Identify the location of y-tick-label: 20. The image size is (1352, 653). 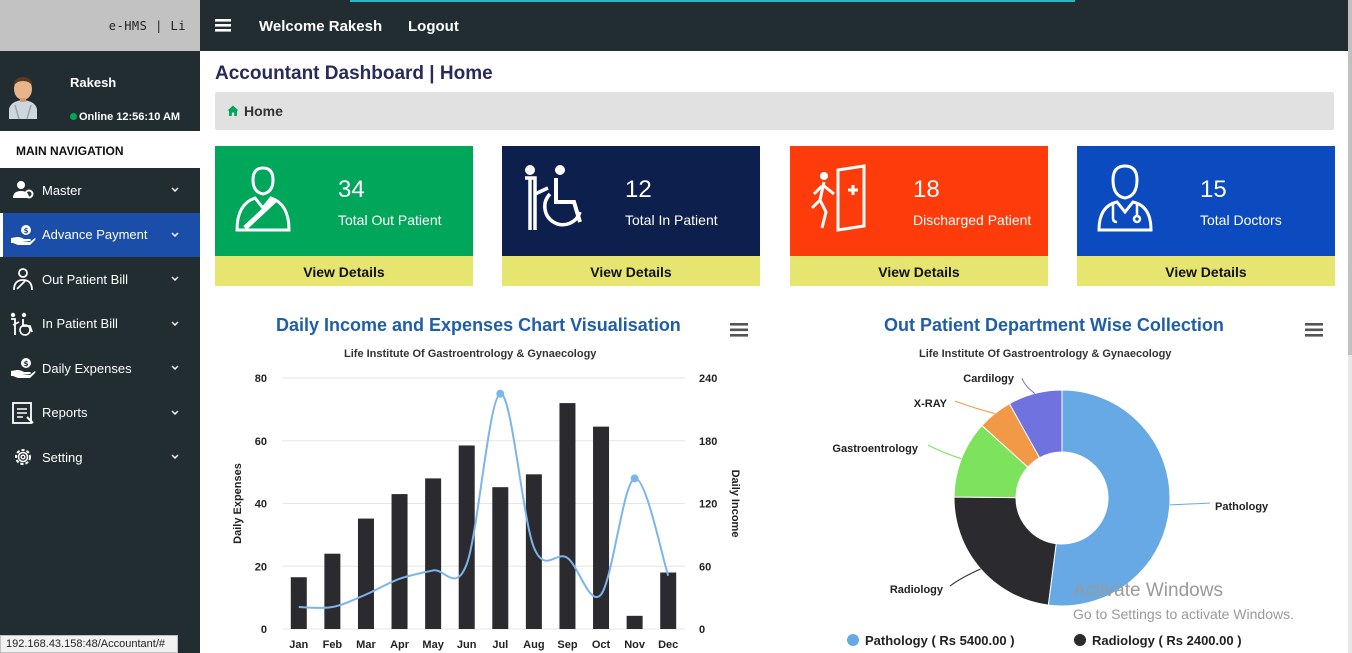
(261, 567).